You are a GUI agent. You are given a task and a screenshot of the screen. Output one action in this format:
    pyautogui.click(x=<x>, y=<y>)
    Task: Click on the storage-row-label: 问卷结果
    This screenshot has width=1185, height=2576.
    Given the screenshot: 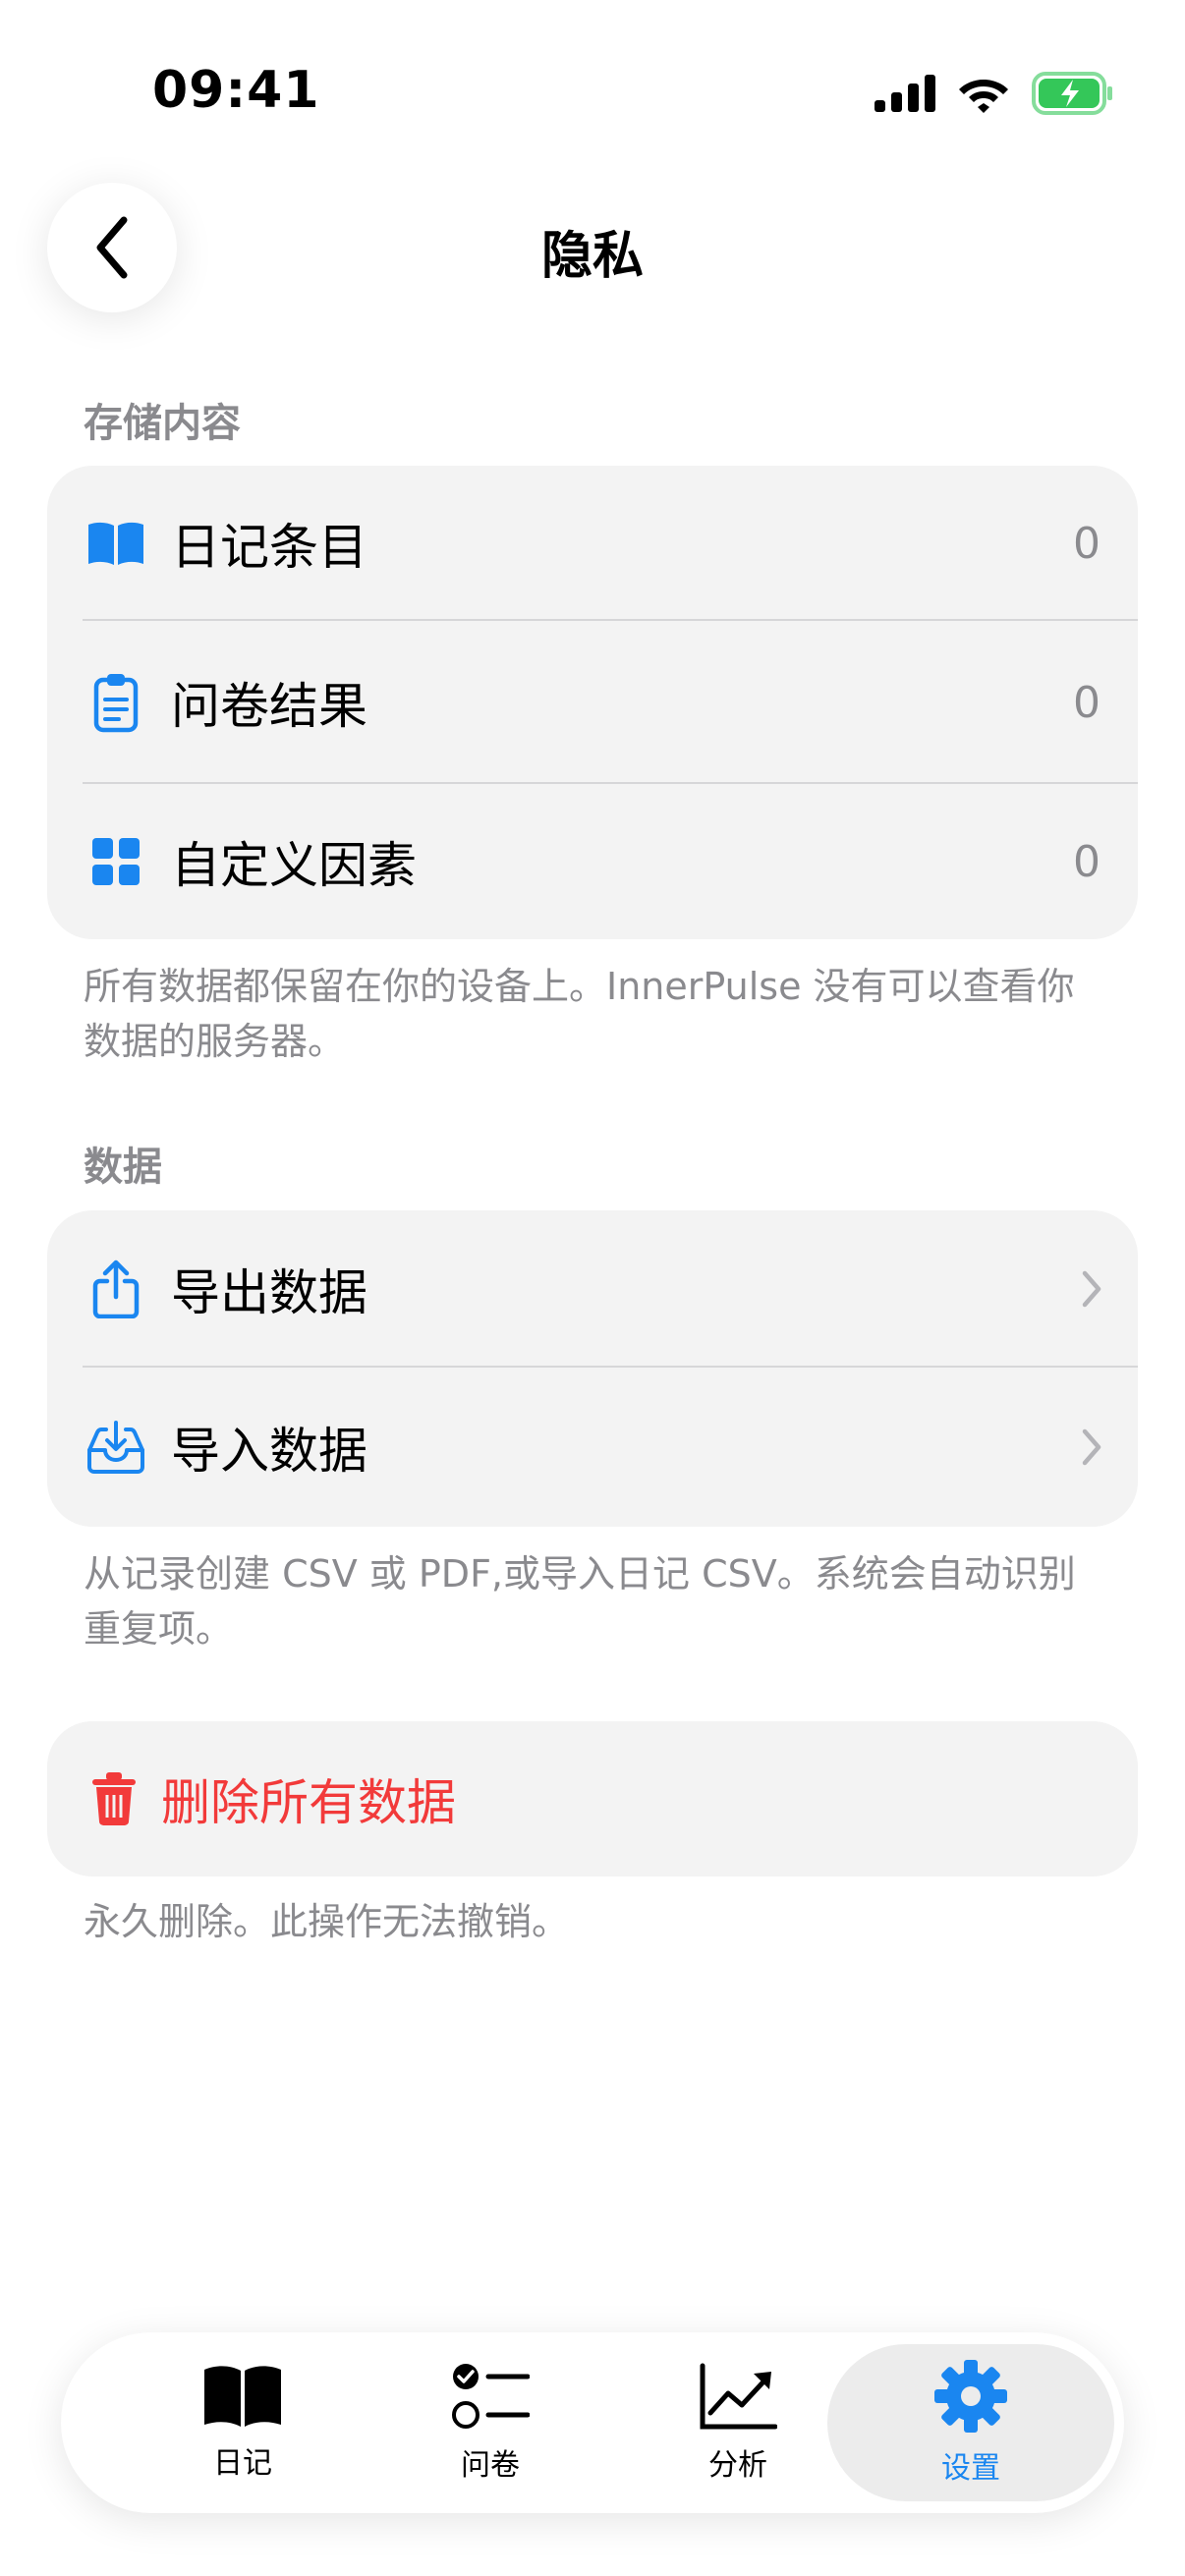 What is the action you would take?
    pyautogui.click(x=269, y=706)
    